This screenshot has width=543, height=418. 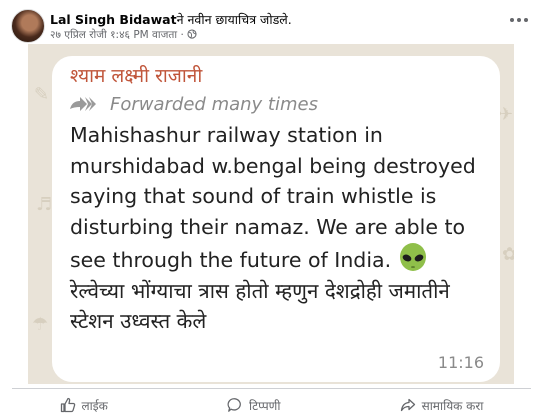 What do you see at coordinates (67, 405) in the screenshot?
I see `thumbs-up-icon` at bounding box center [67, 405].